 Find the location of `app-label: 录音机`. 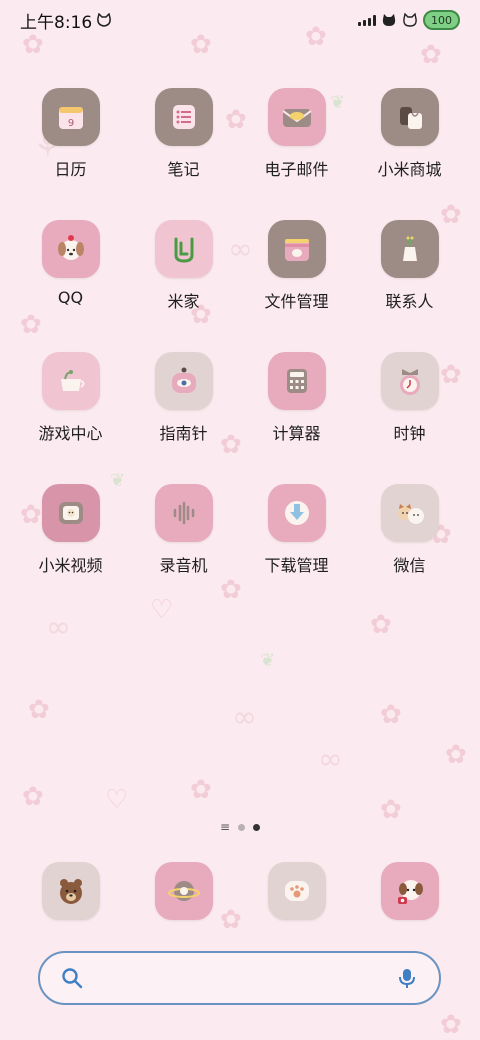

app-label: 录音机 is located at coordinates (183, 565).